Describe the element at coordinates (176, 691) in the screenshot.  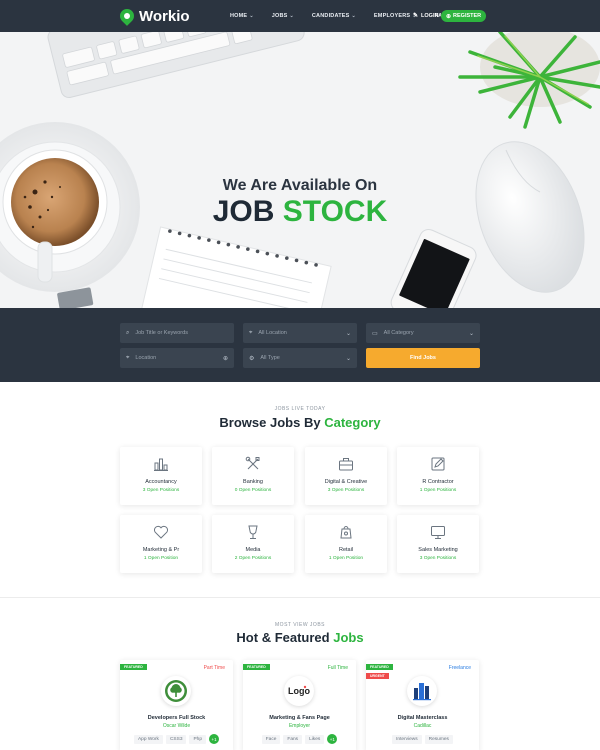
I see `tree-logo-icon` at that location.